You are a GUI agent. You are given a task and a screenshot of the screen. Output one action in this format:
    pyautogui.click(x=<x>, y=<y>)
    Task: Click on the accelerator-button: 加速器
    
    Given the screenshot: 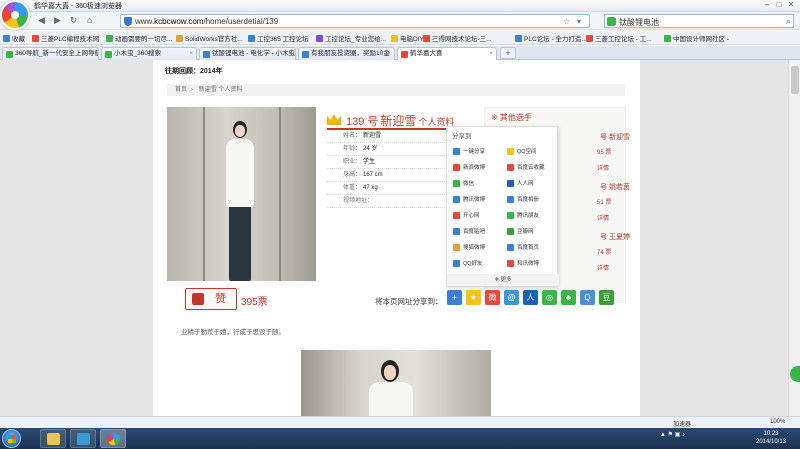 What is the action you would take?
    pyautogui.click(x=682, y=423)
    